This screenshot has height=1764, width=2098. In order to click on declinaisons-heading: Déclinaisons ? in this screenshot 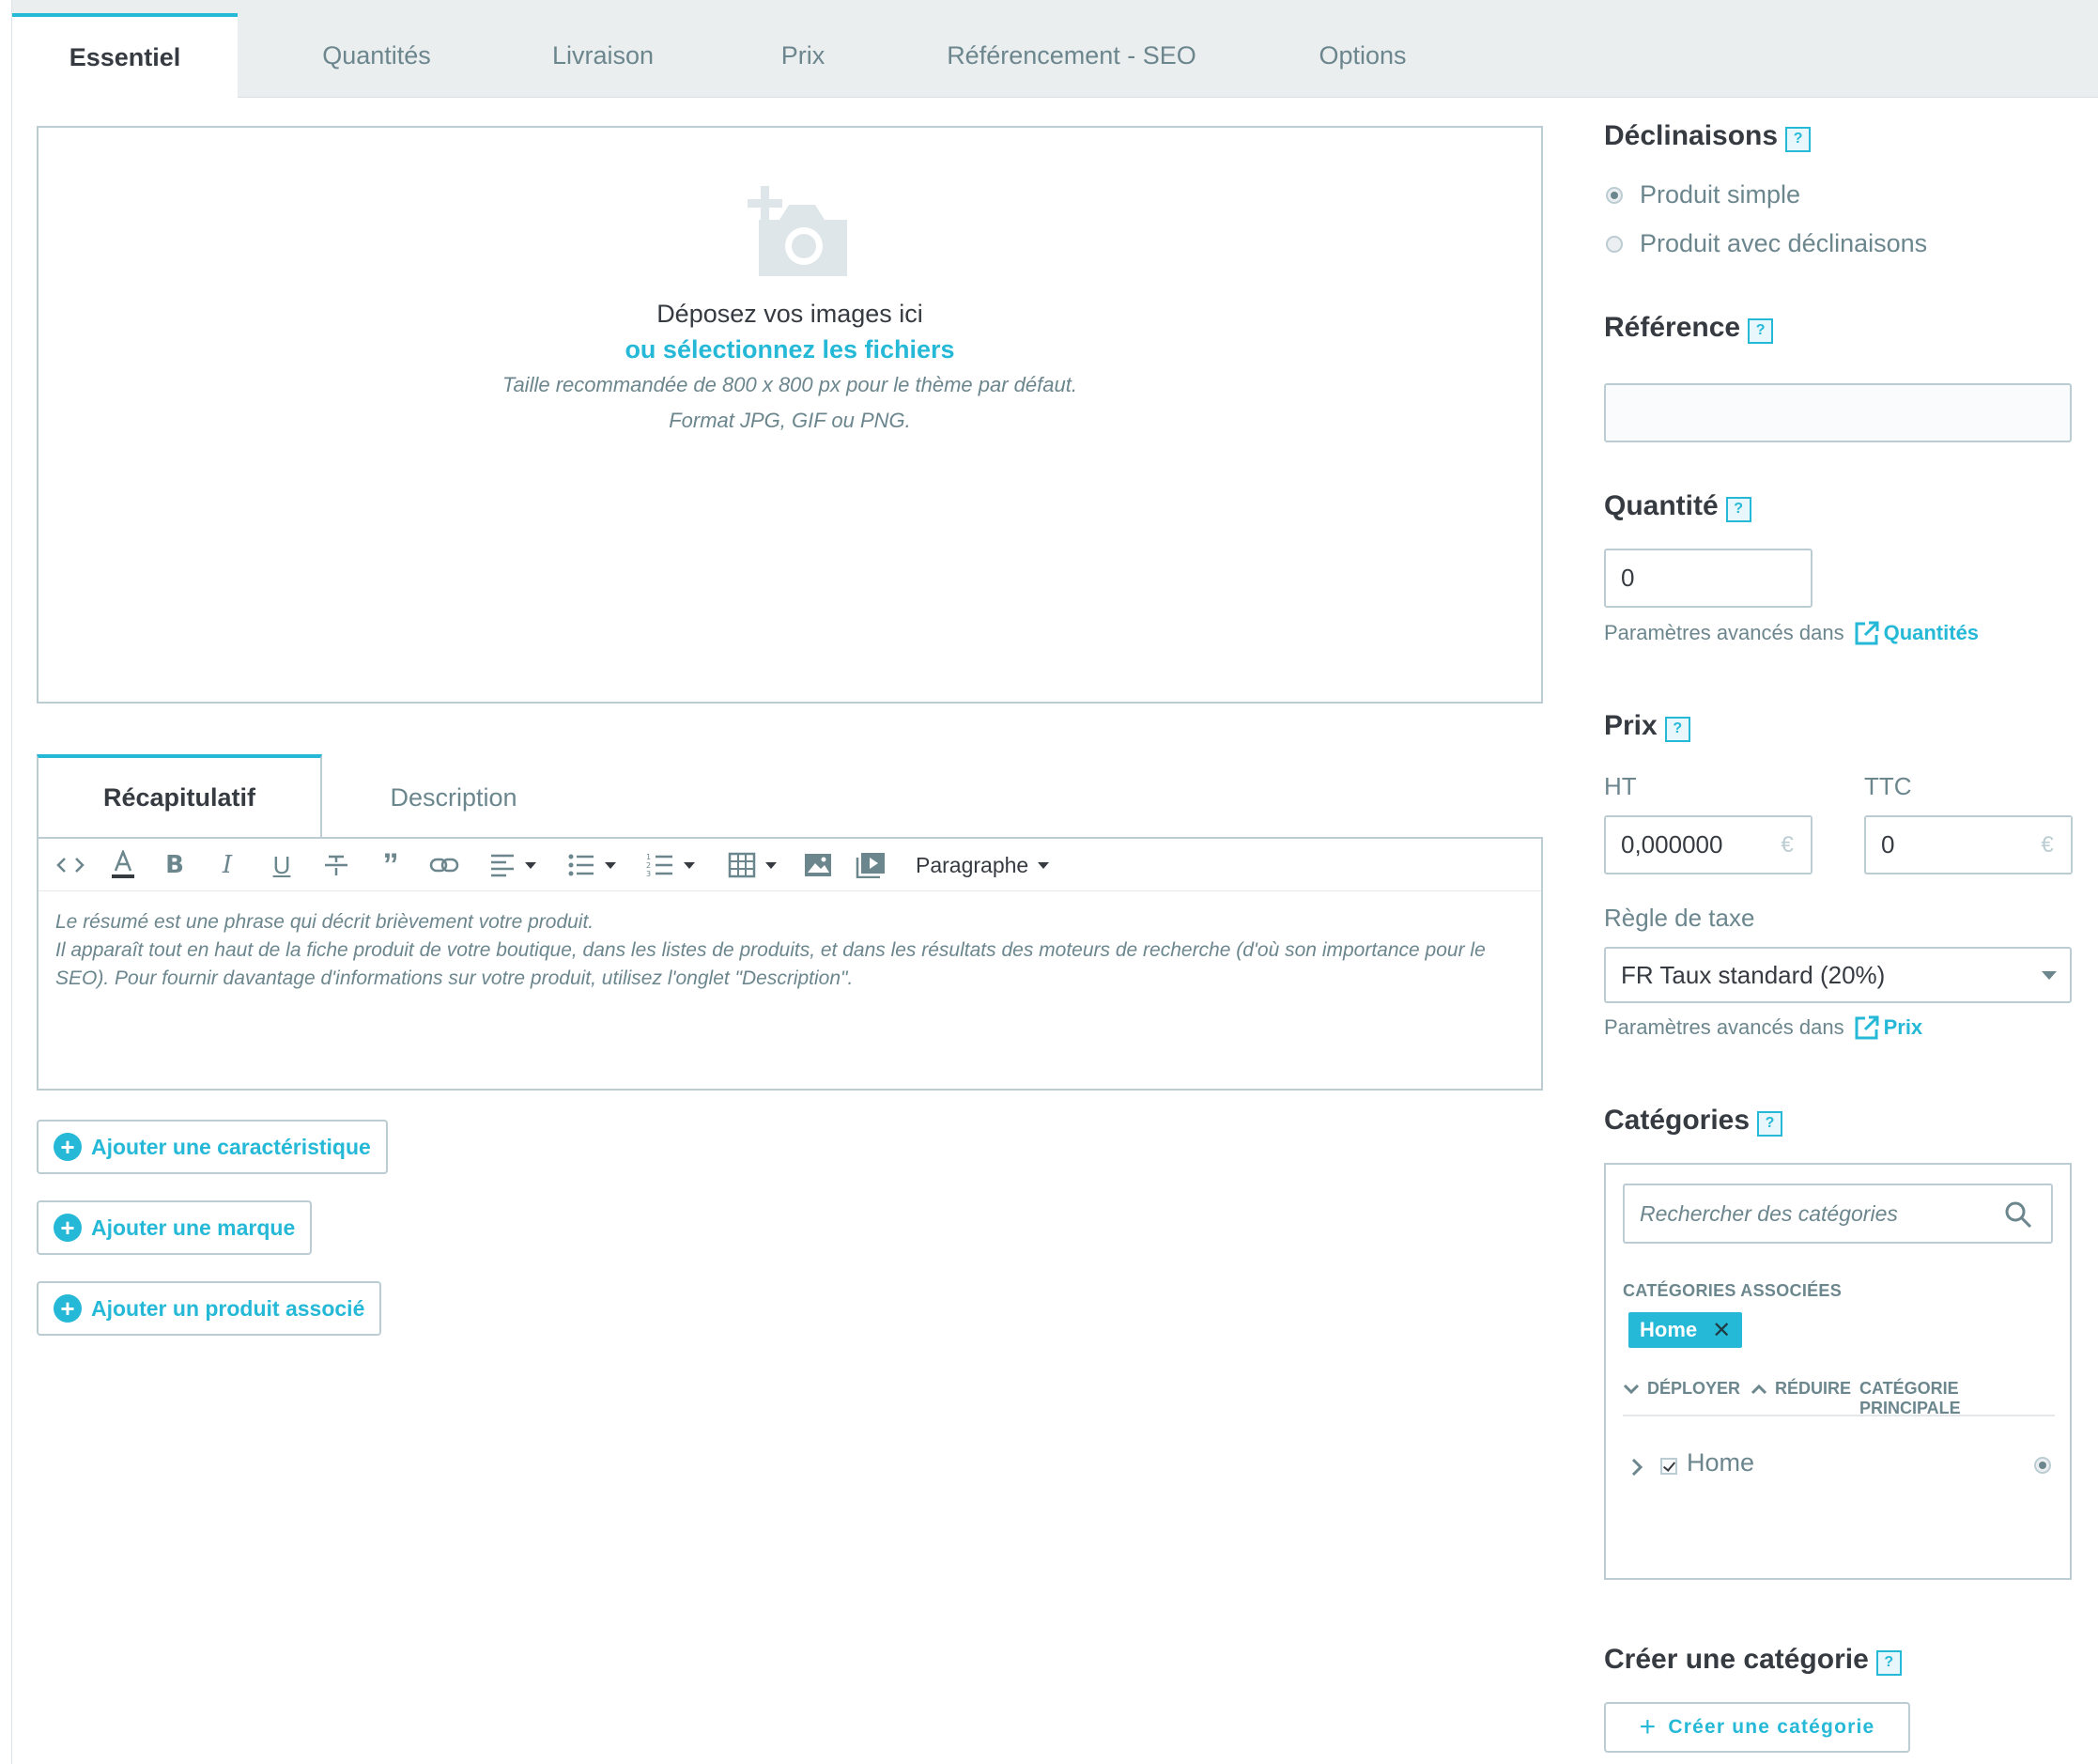, I will do `click(1708, 136)`.